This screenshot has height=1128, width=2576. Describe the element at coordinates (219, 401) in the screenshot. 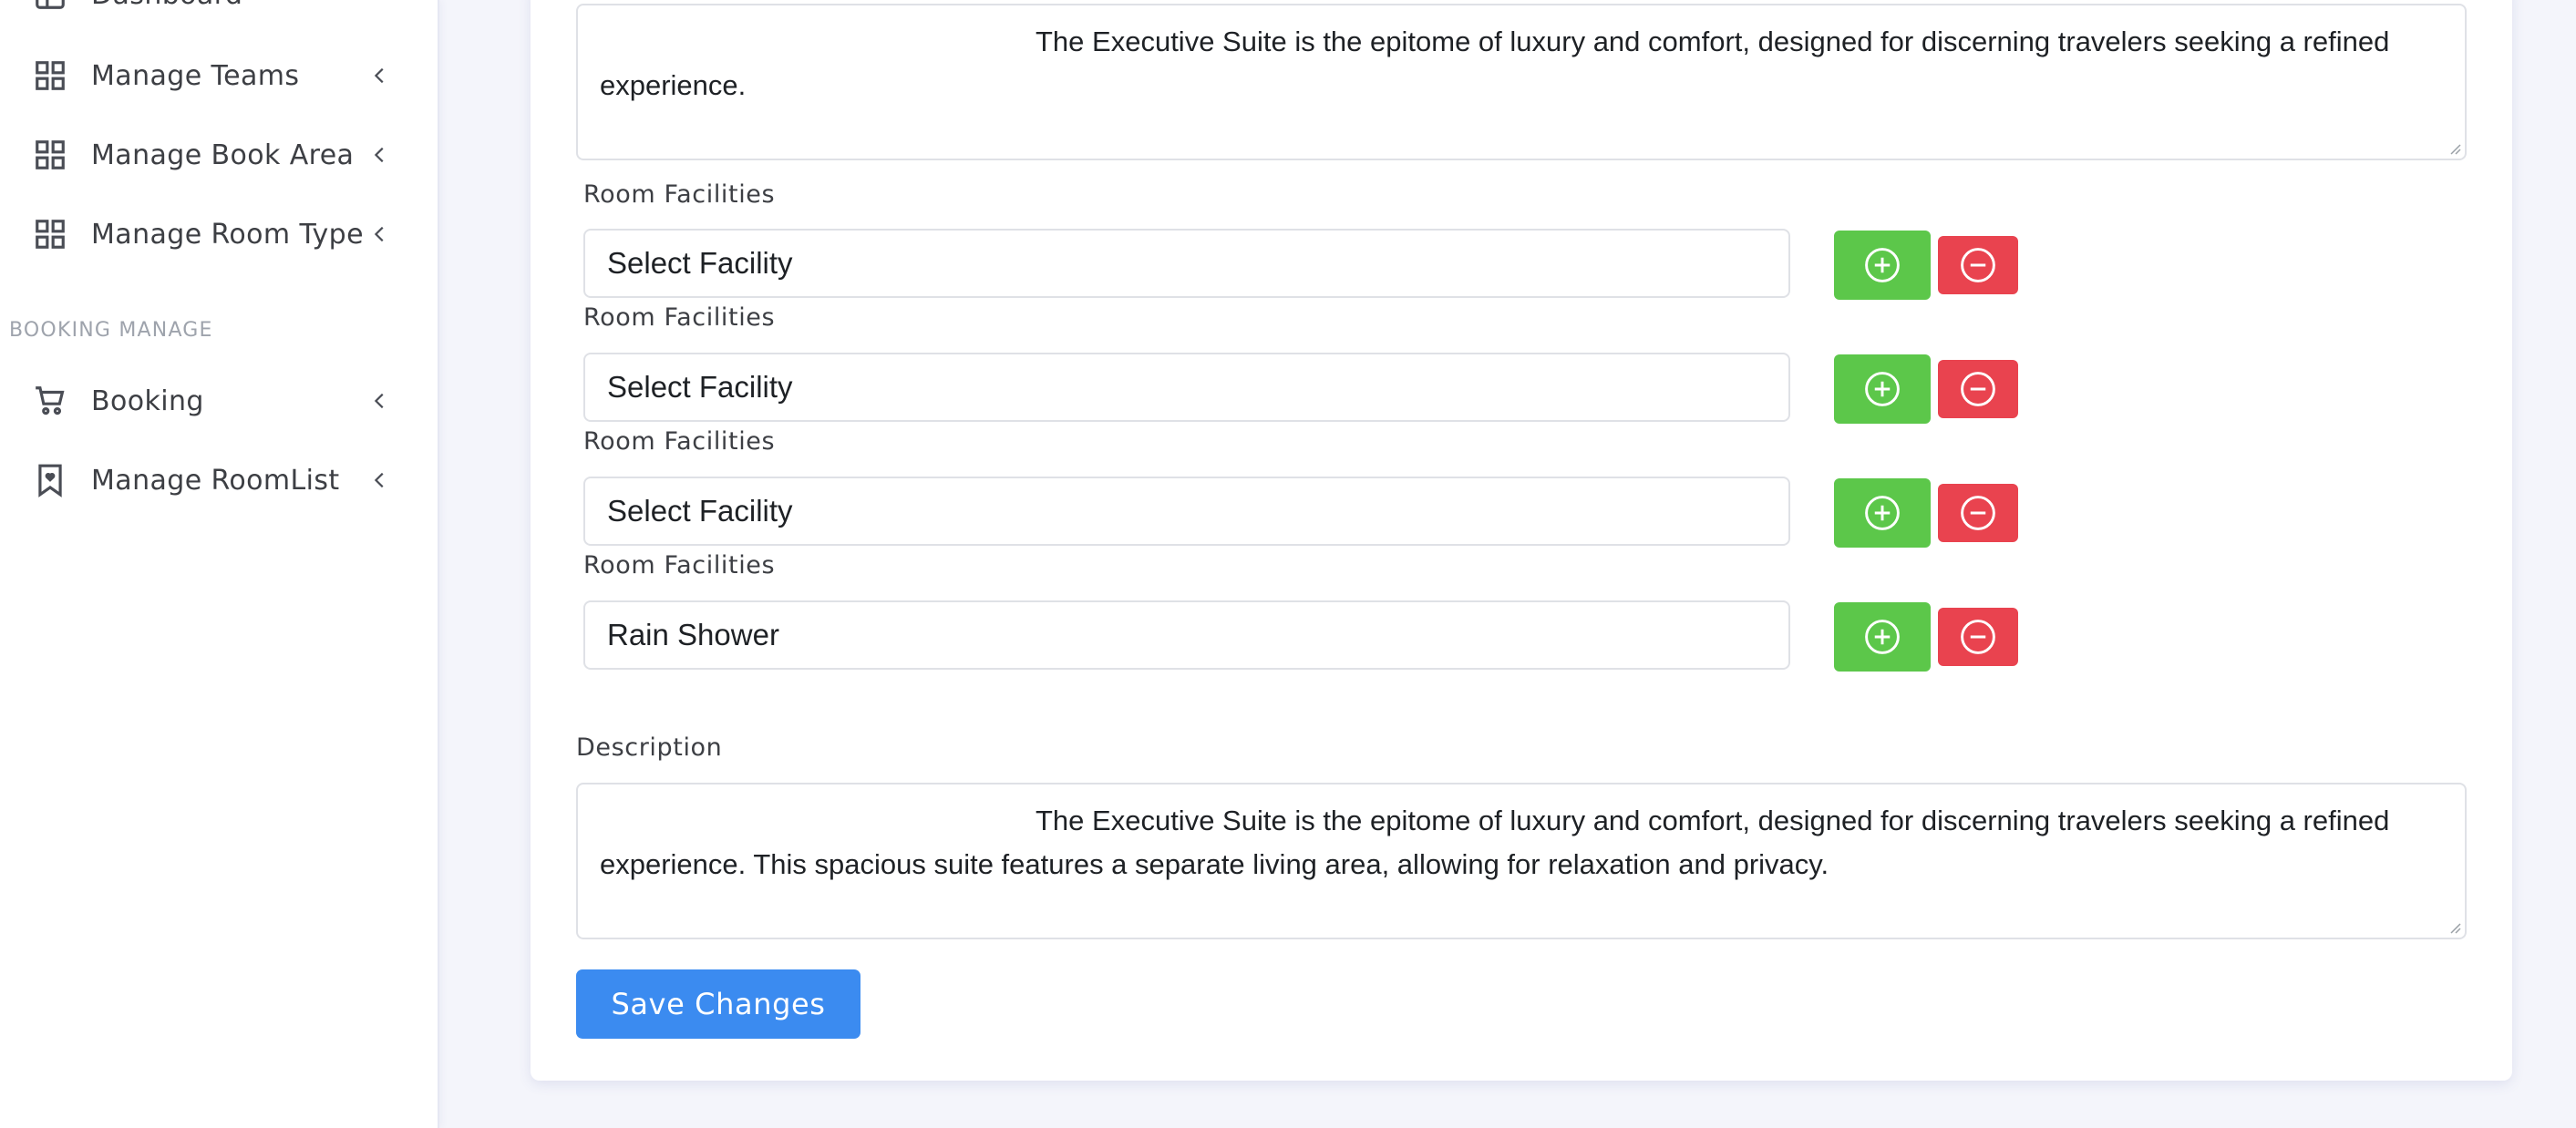

I see `sidebar-item-booking: Booking` at that location.